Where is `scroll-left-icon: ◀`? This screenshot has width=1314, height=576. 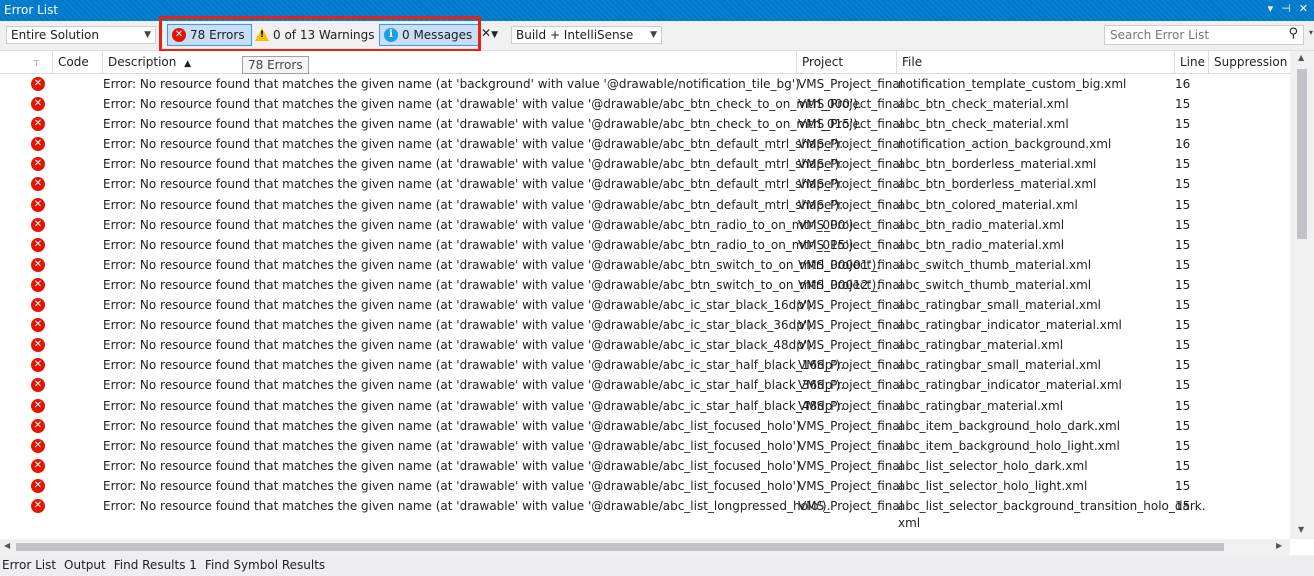
scroll-left-icon: ◀ is located at coordinates (7, 545).